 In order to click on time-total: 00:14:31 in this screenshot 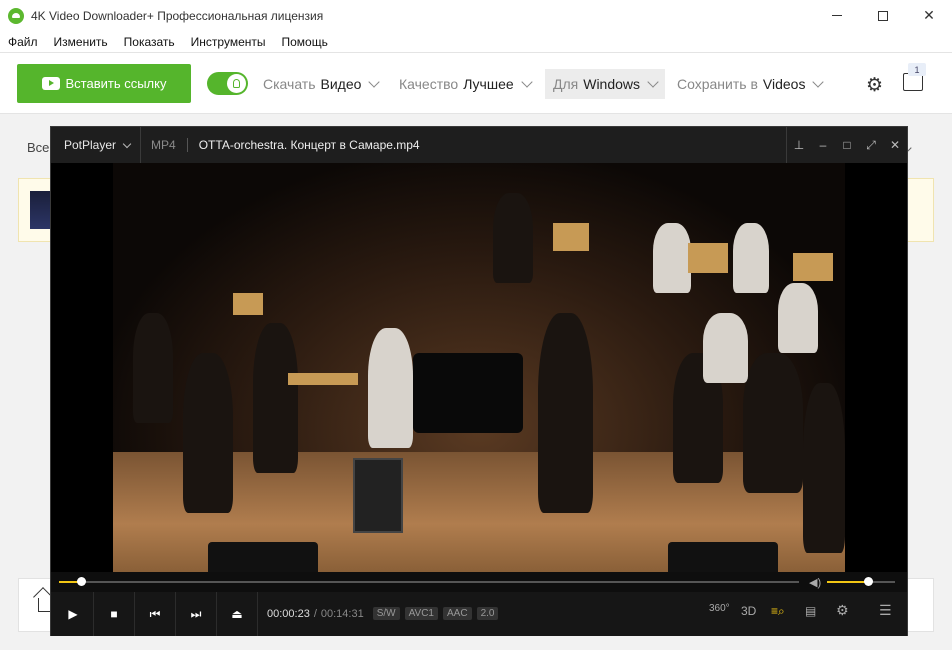, I will do `click(342, 613)`.